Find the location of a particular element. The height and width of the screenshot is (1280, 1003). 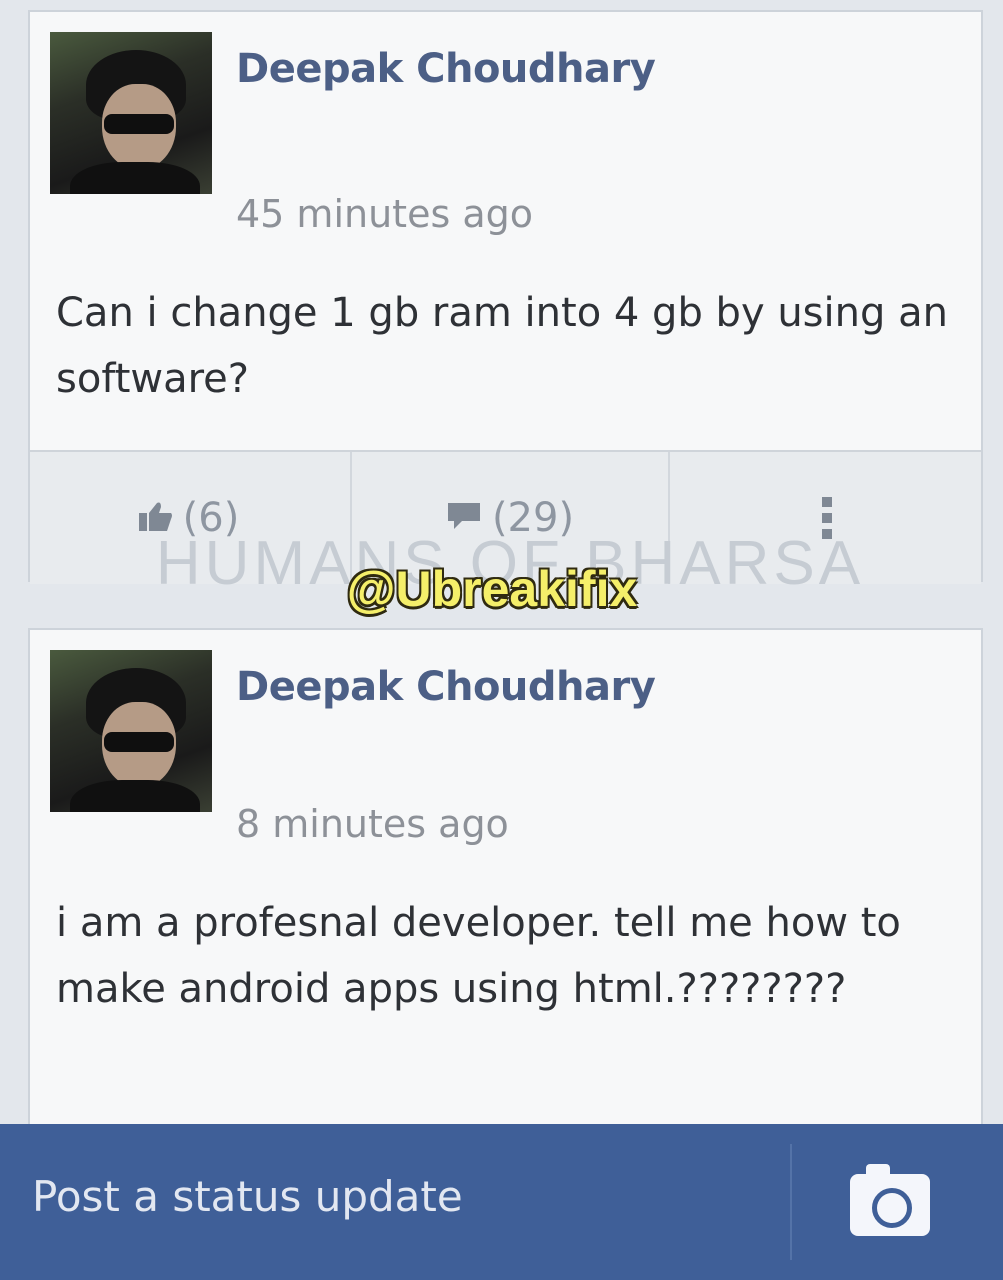

post-timestamp: 8 minutes ago is located at coordinates (372, 824).